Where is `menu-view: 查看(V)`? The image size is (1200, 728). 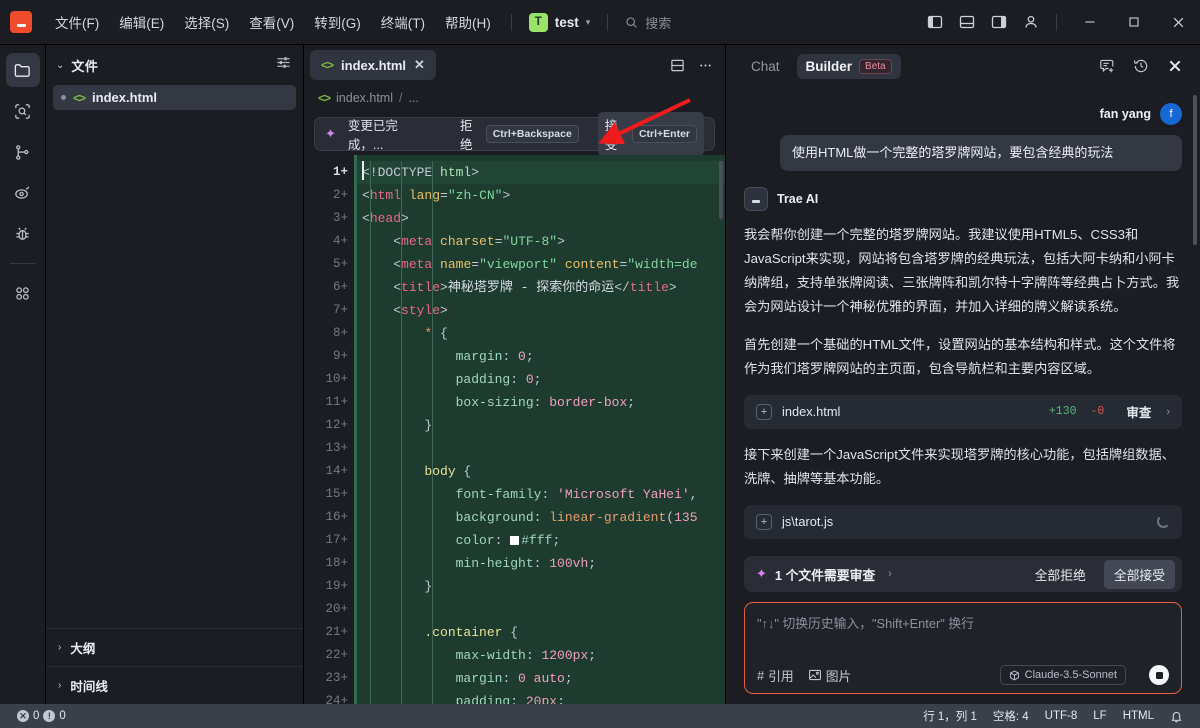 menu-view: 查看(V) is located at coordinates (271, 22).